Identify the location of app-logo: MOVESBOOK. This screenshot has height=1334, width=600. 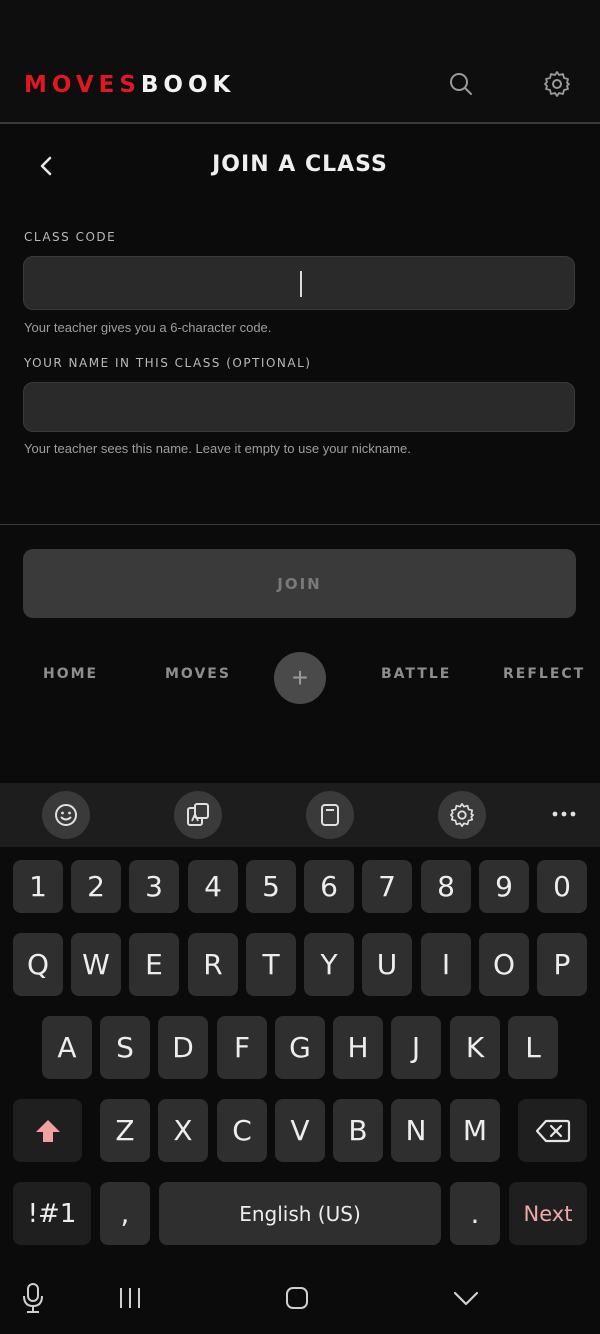
(129, 85).